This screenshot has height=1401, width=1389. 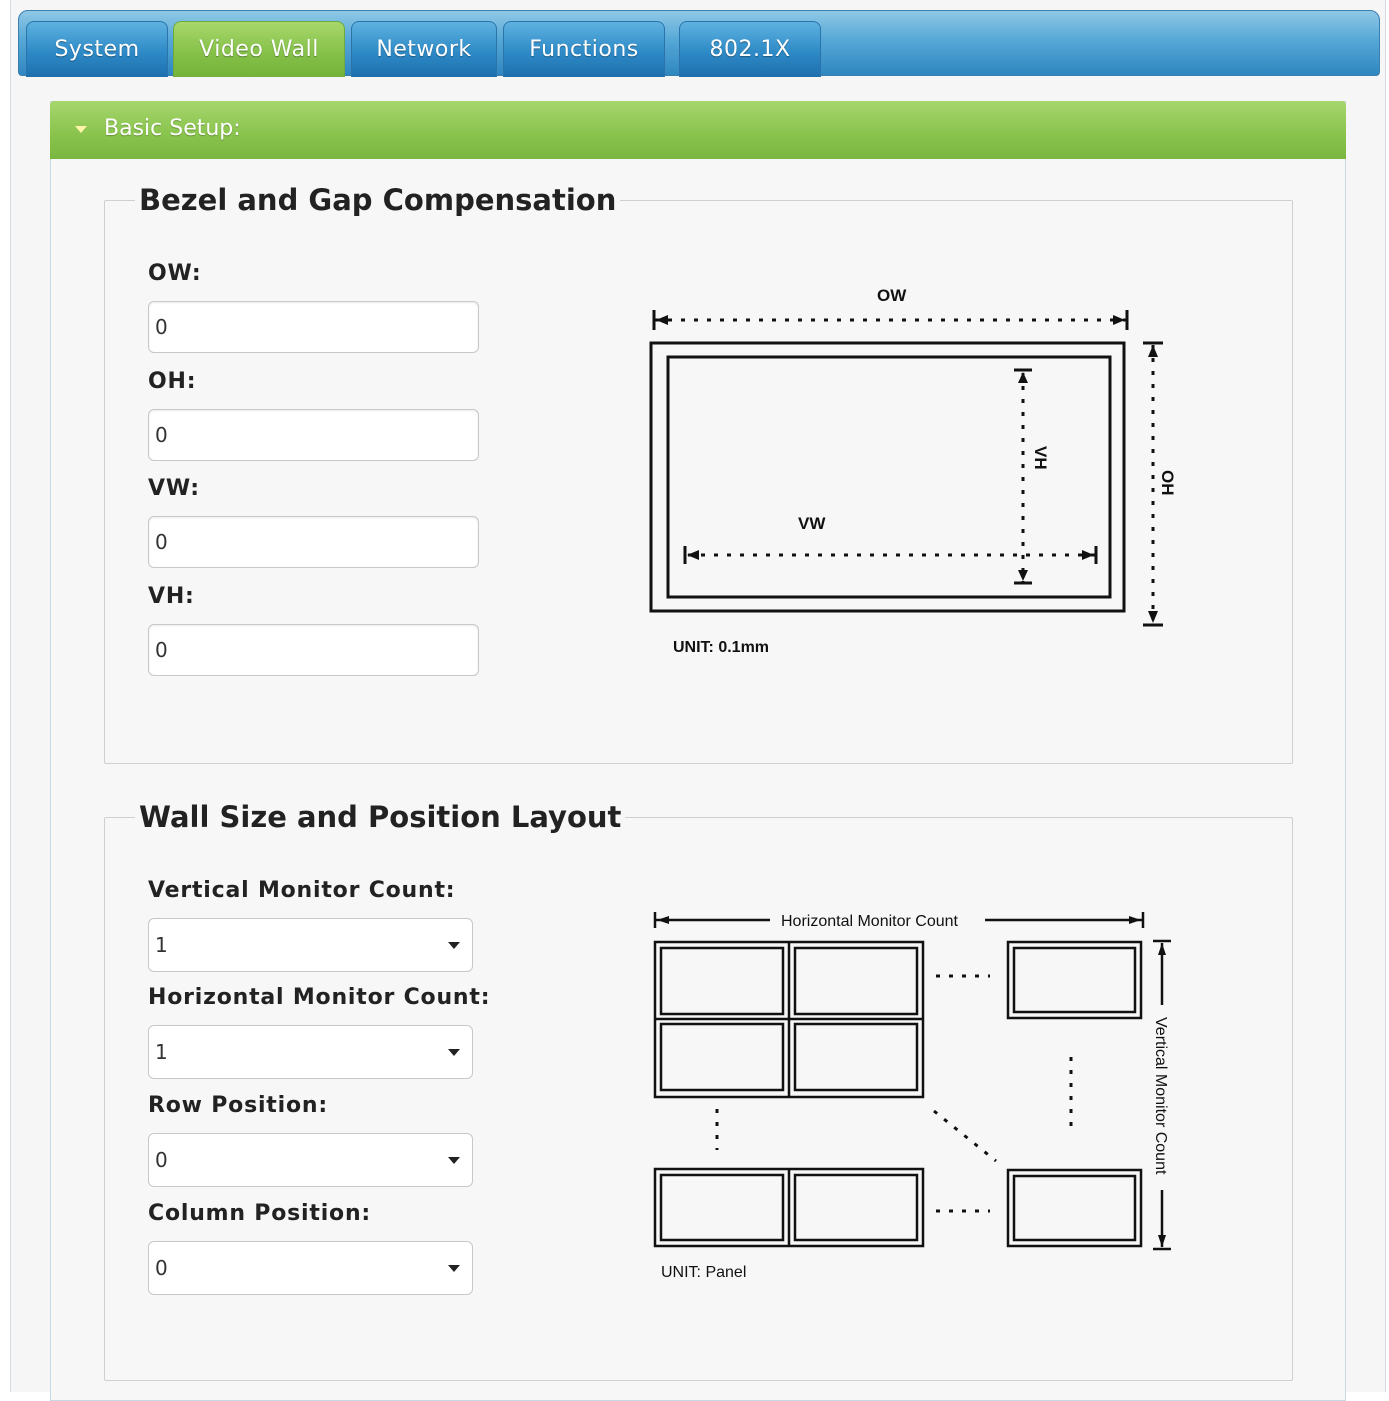 I want to click on column-position-select: 0, so click(x=310, y=1268).